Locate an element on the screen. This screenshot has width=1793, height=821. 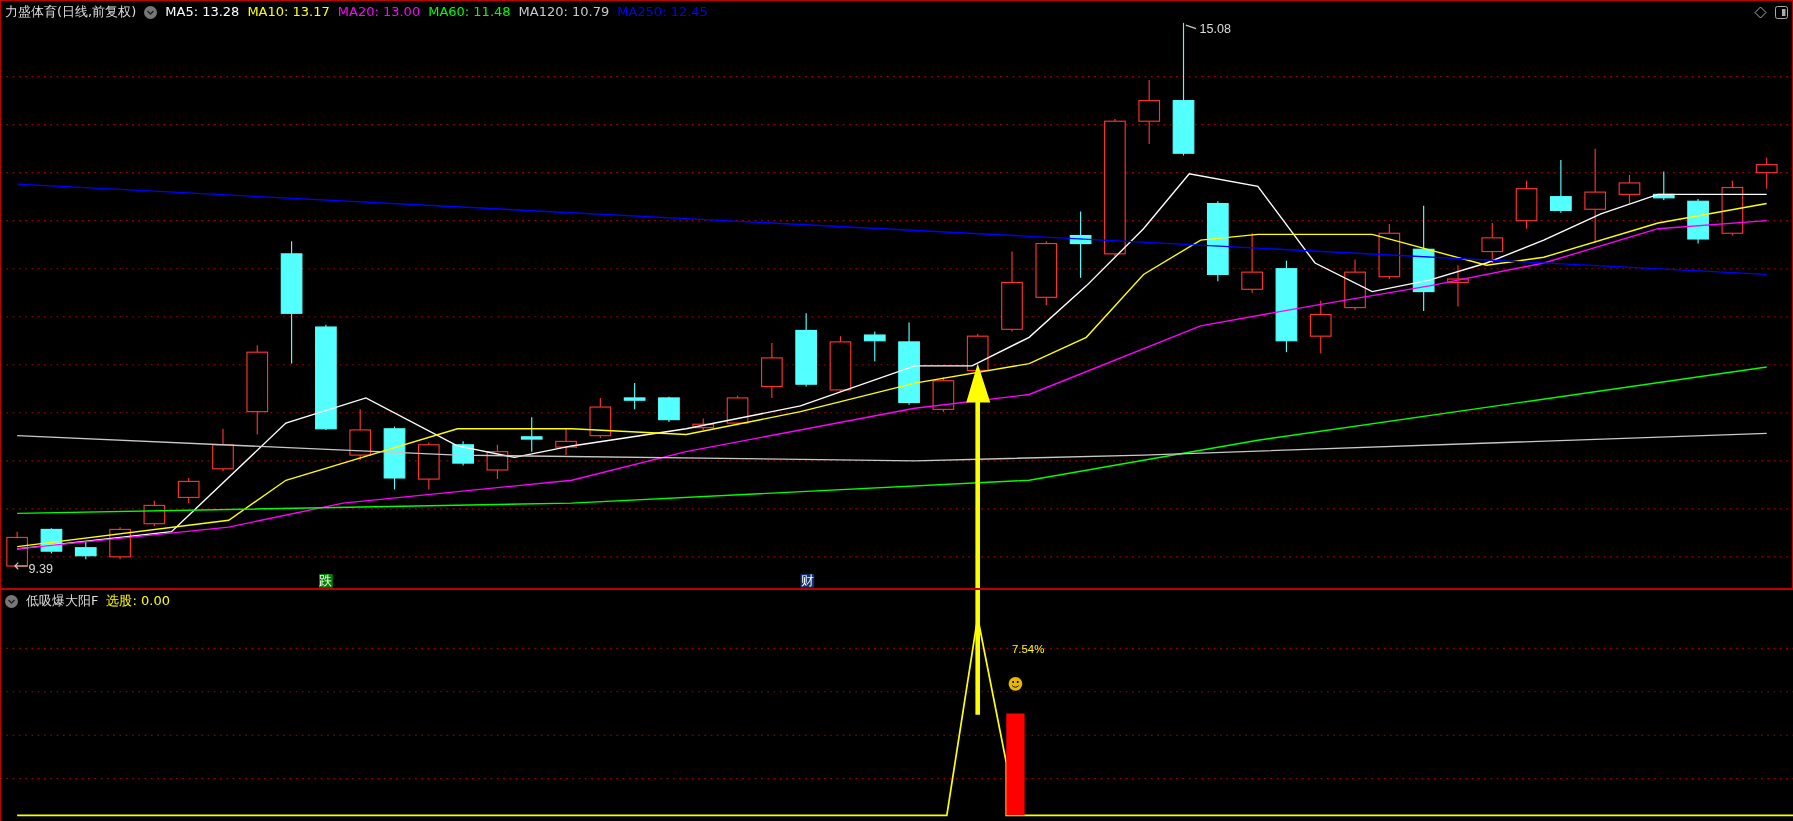
event-marker: 跌 is located at coordinates (326, 581).